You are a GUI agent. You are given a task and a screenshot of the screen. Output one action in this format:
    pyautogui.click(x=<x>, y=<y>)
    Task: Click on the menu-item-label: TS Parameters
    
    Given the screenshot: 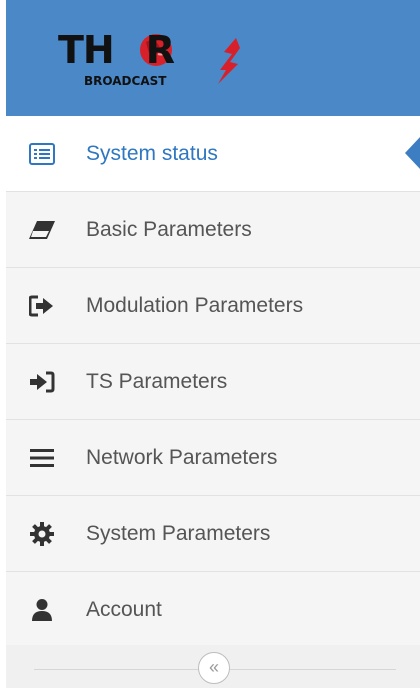 What is the action you would take?
    pyautogui.click(x=157, y=381)
    